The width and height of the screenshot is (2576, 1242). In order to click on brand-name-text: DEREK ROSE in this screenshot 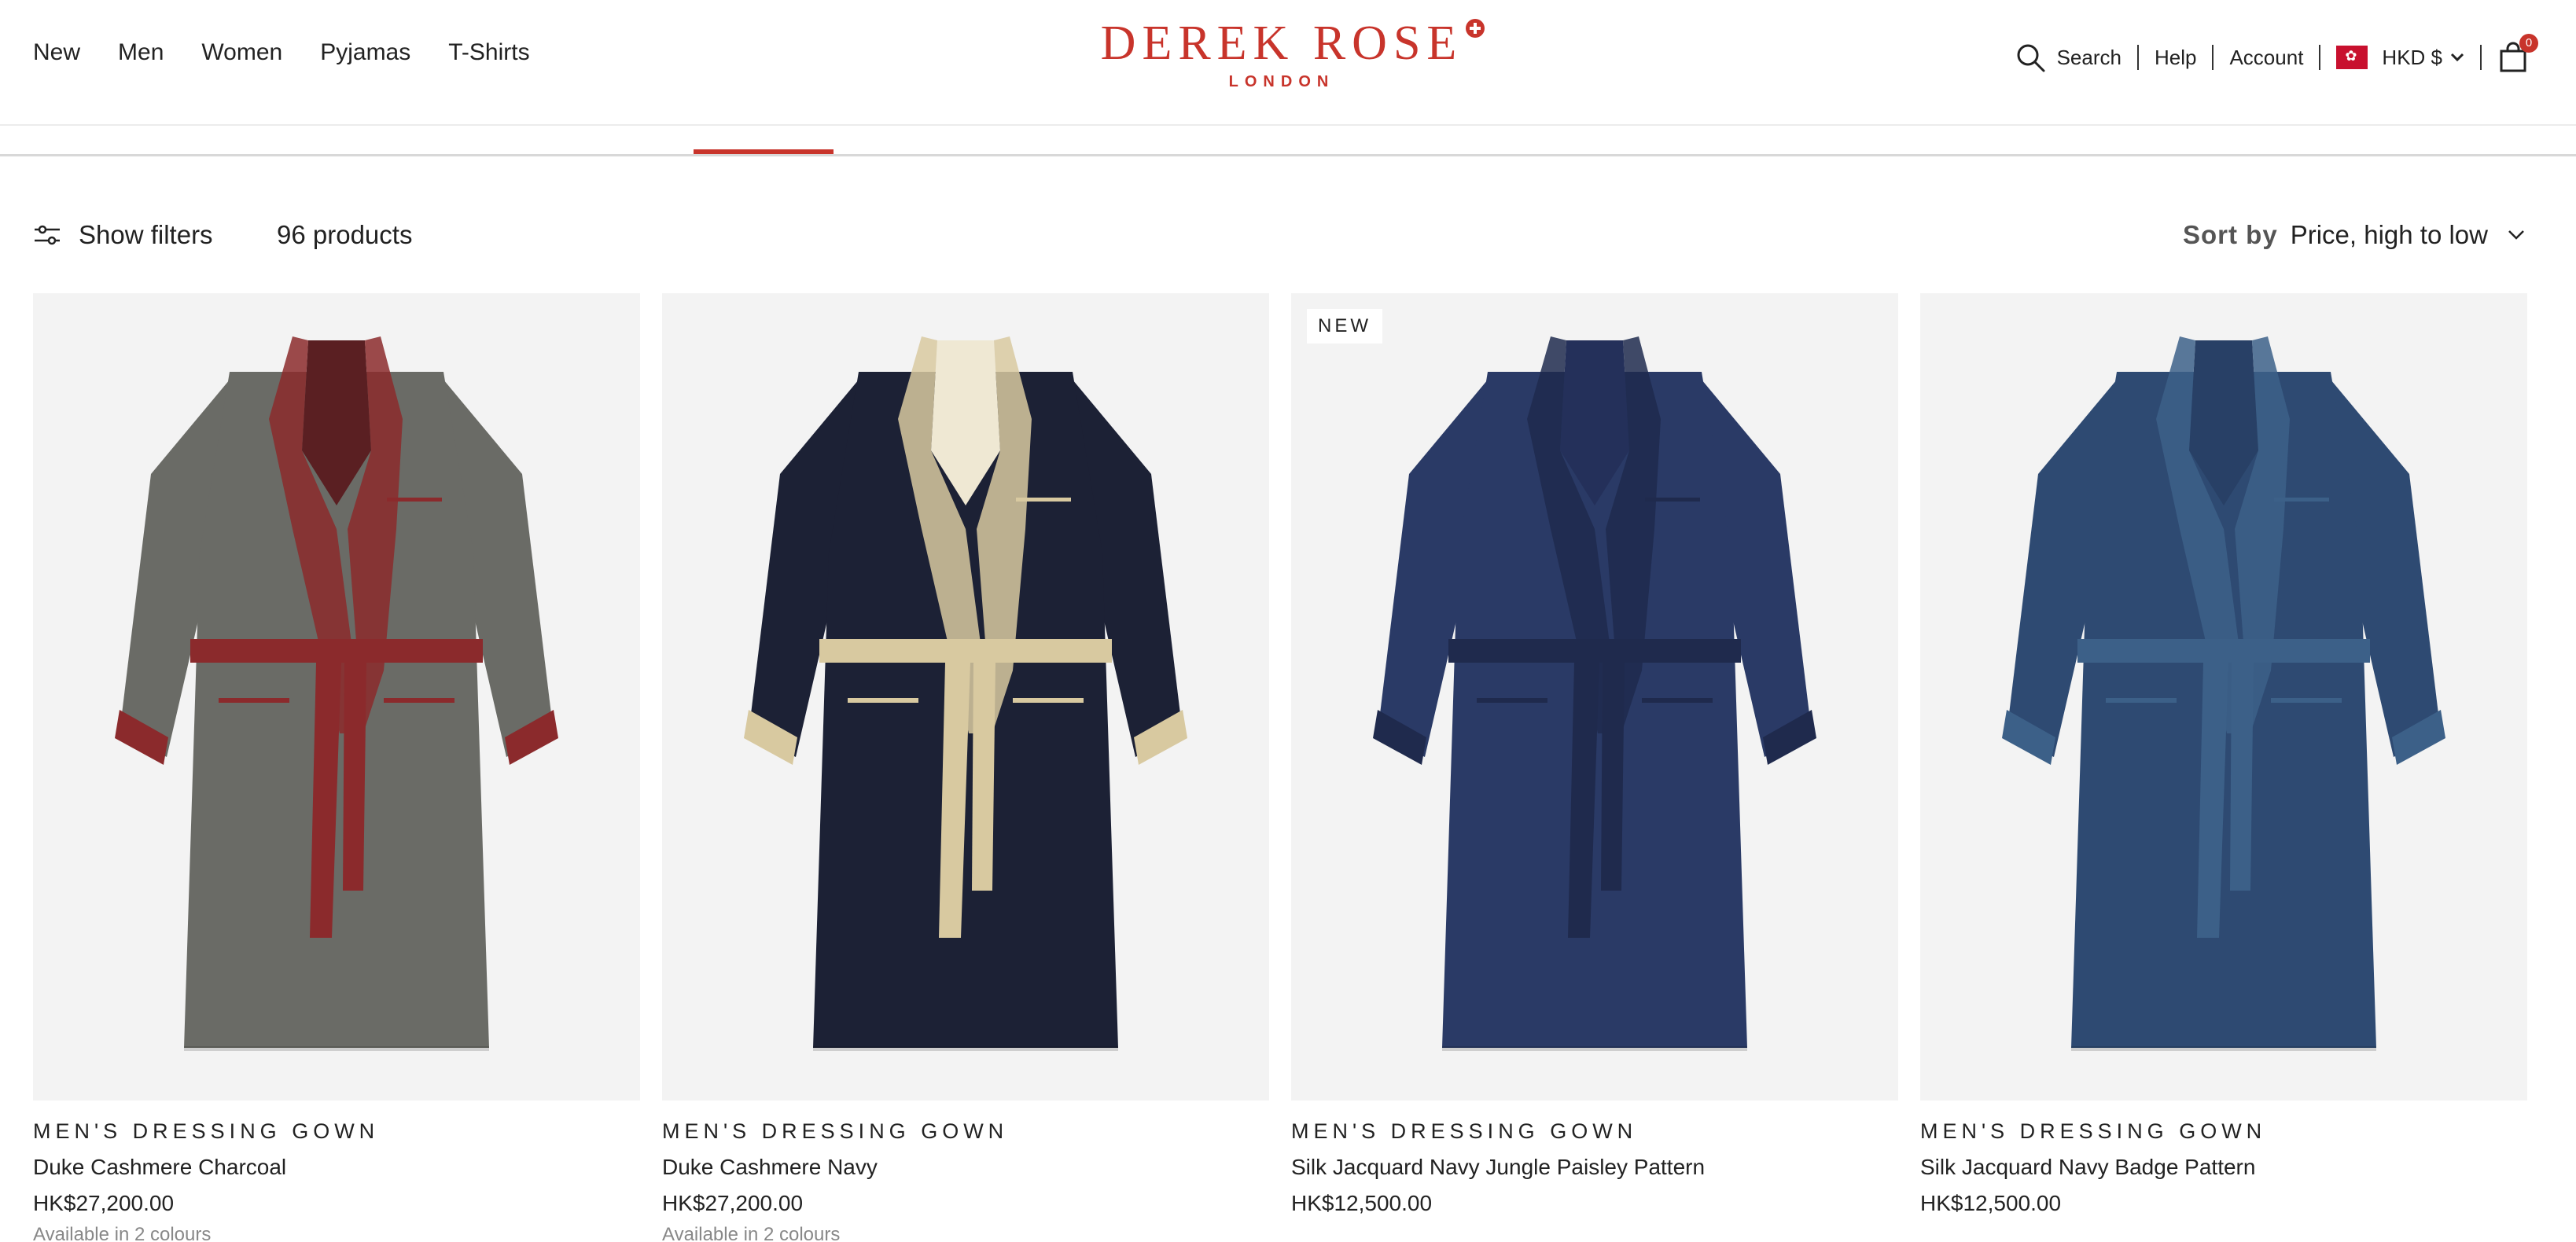, I will do `click(1281, 44)`.